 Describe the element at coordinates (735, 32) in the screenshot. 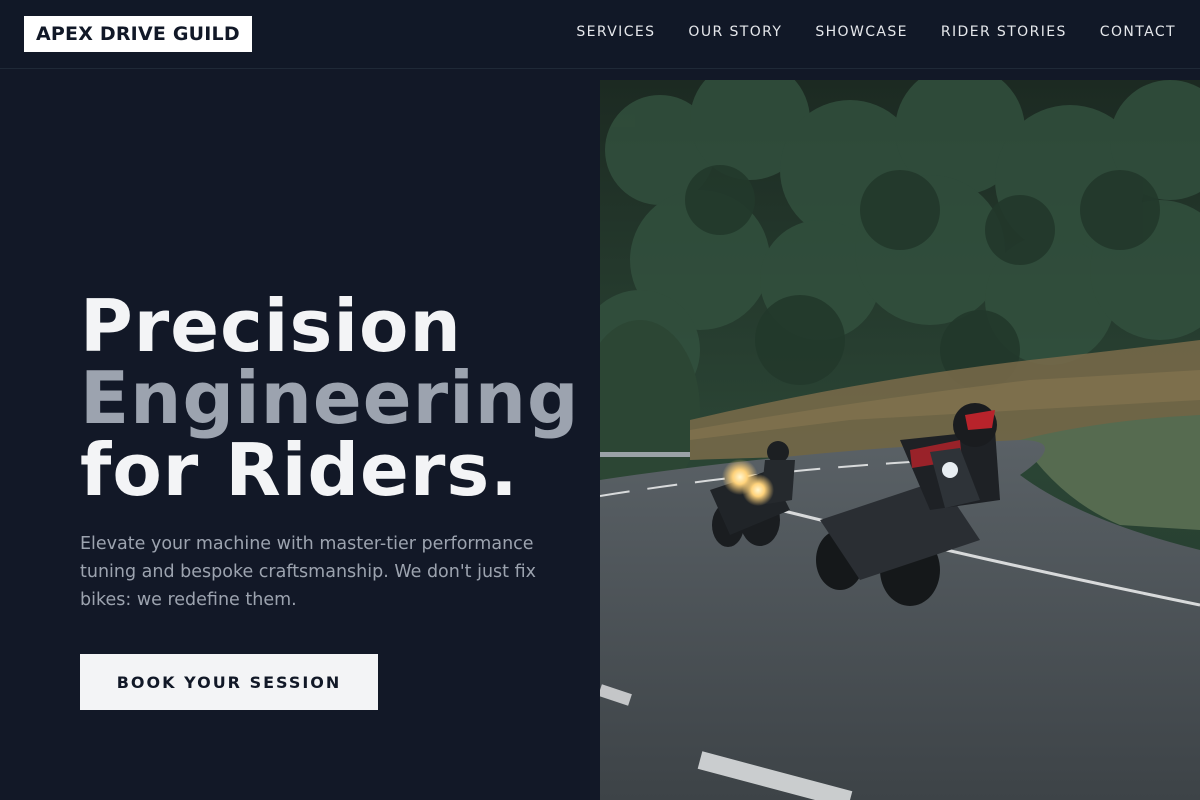

I see `nav-link-our-story: OUR STORY` at that location.